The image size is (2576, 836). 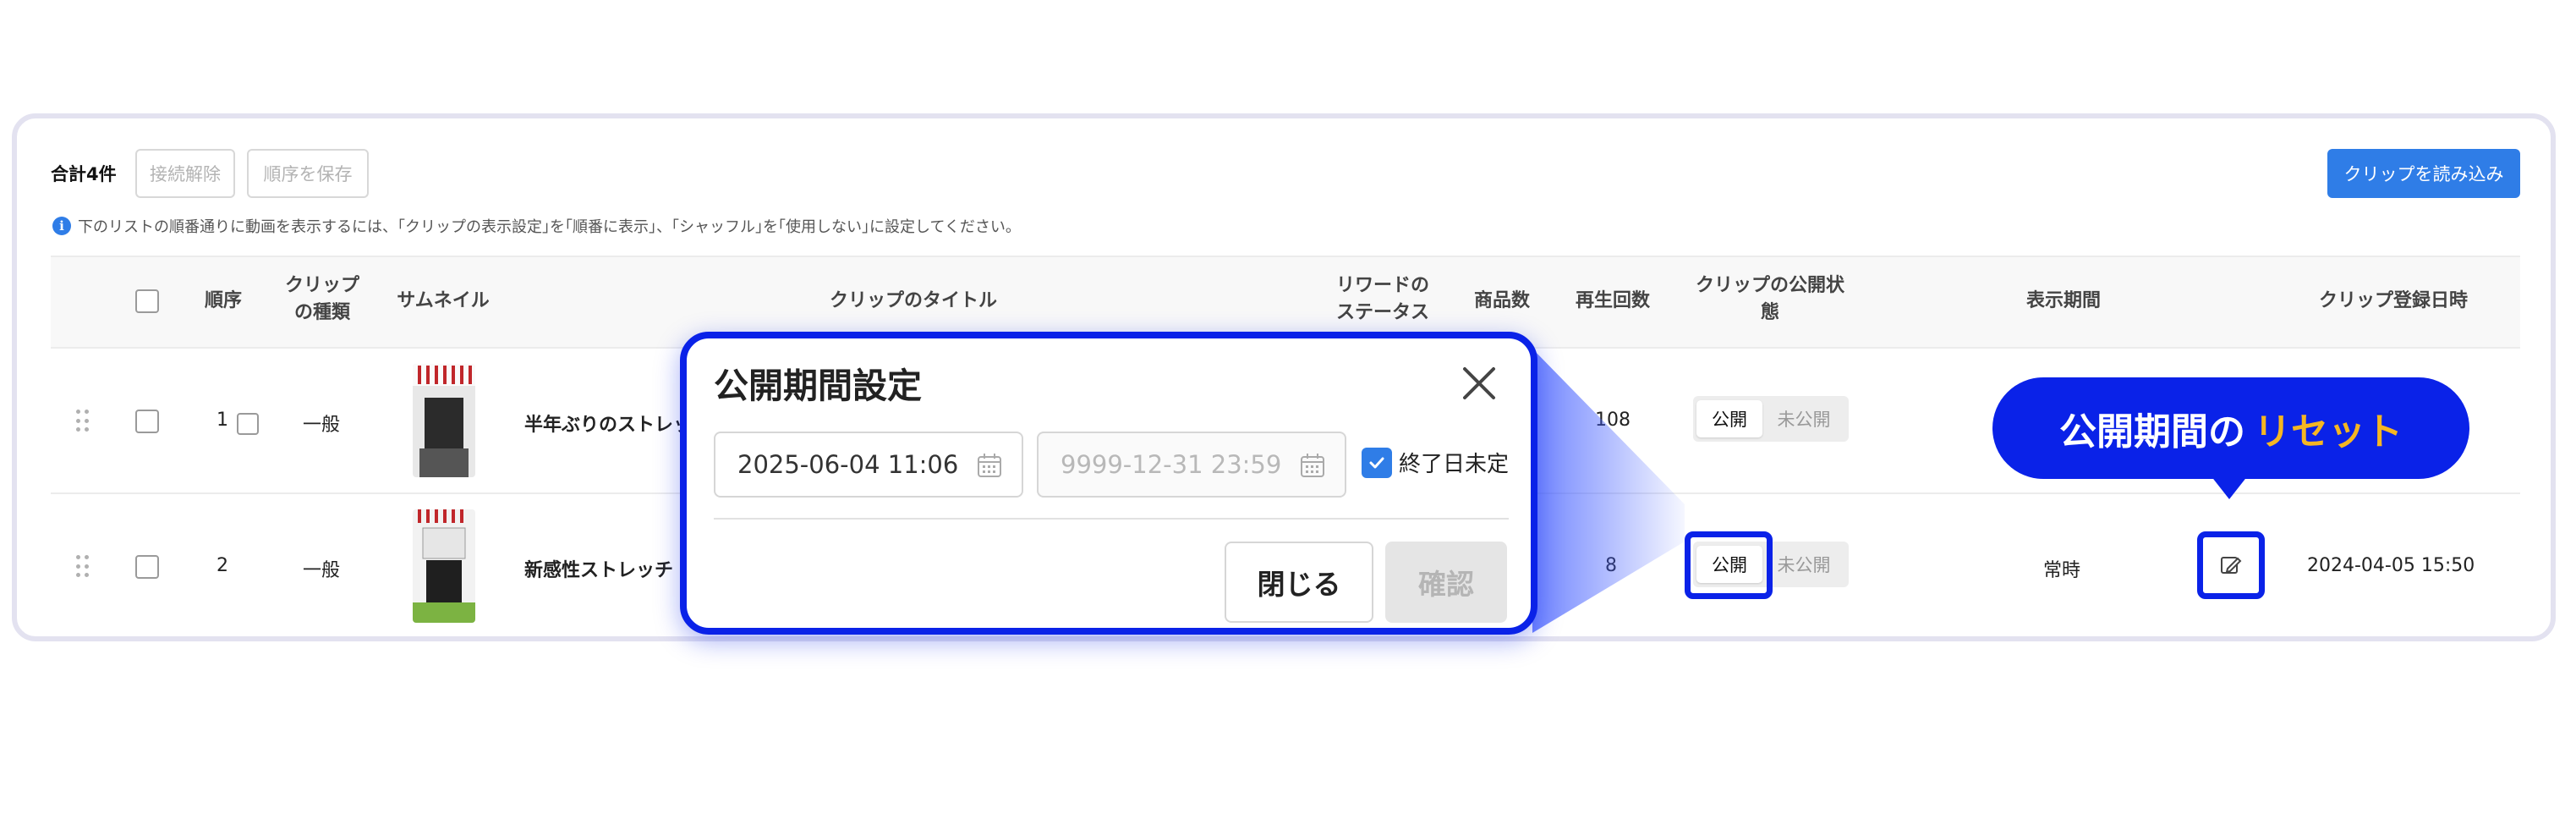 I want to click on end-undetermined-checkbox: 終了日未定, so click(x=1435, y=462).